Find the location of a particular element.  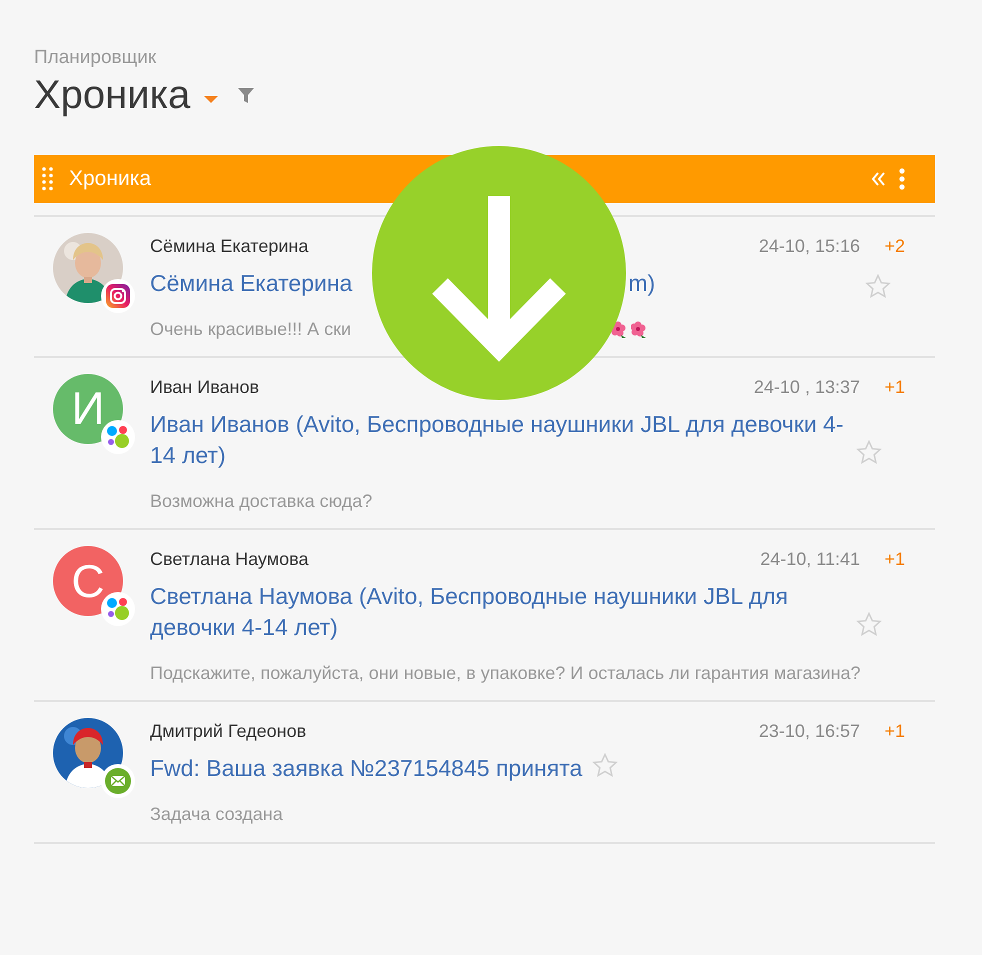

filter-icon is located at coordinates (246, 95).